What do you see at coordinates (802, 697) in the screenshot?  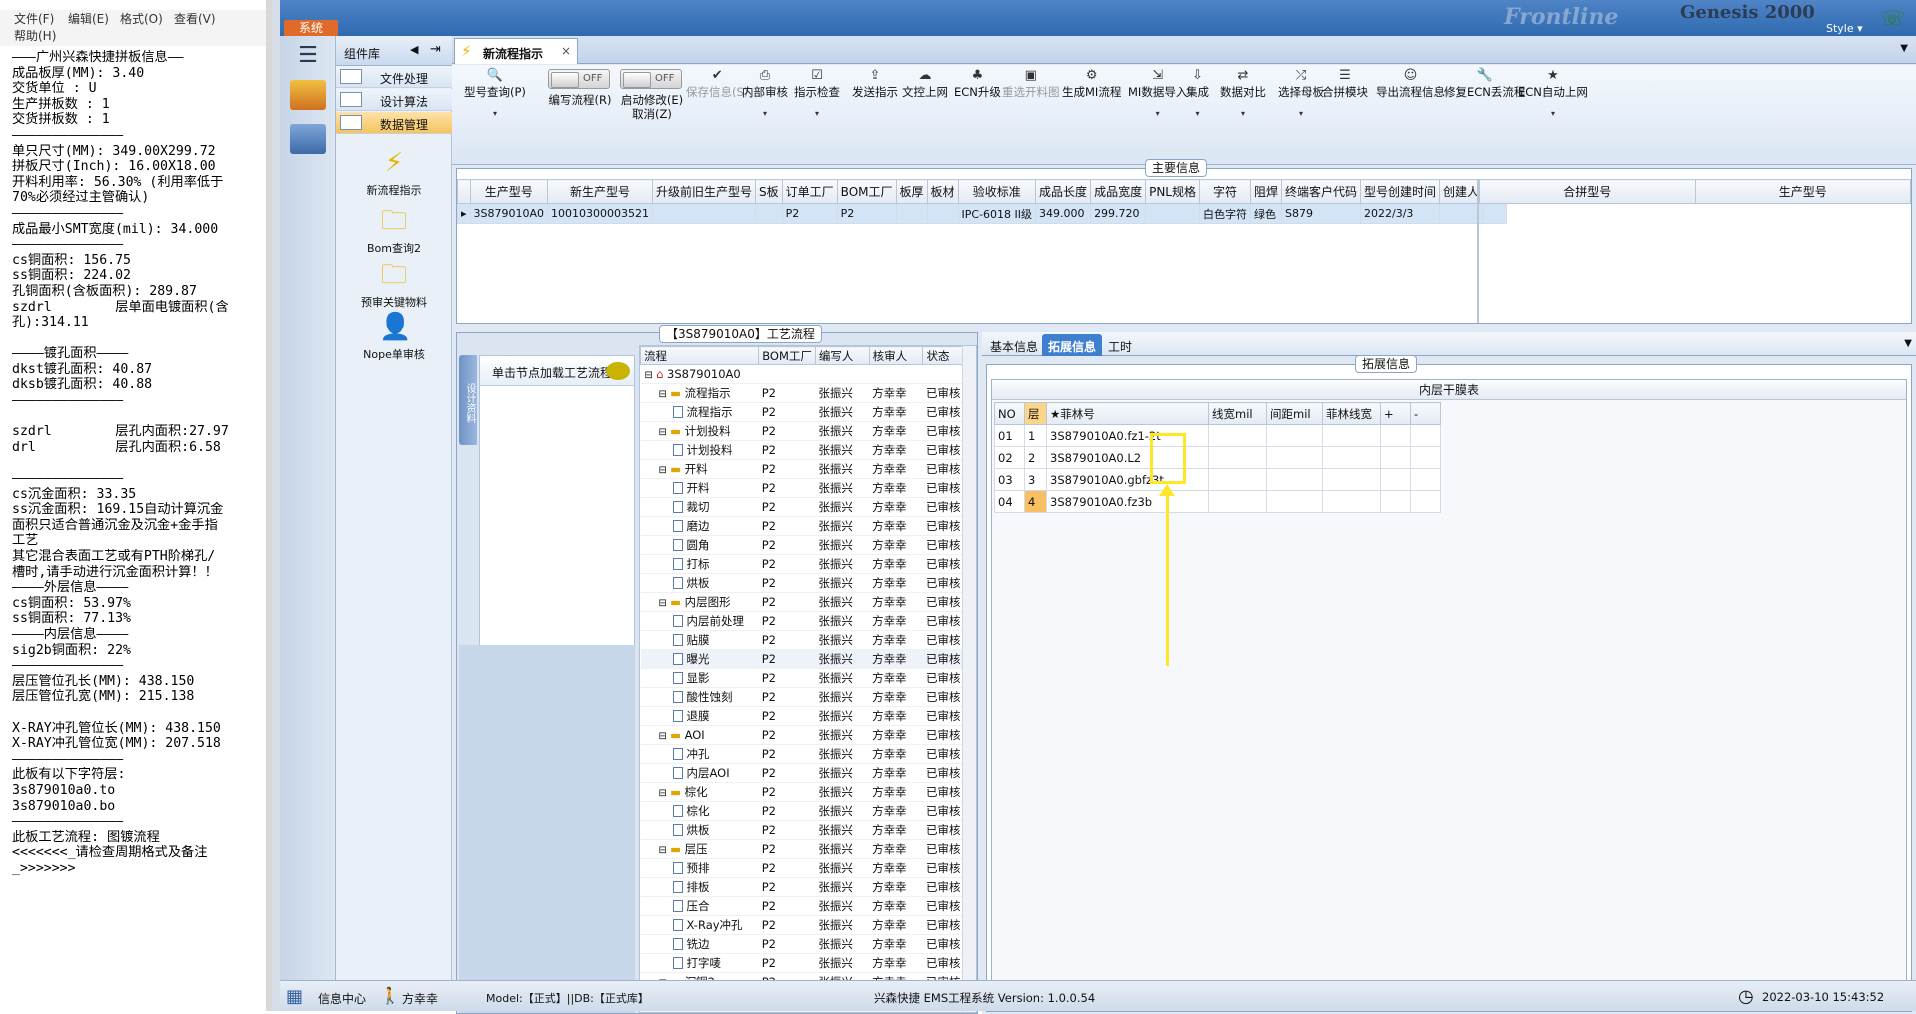 I see `tree-row: 酸性蚀刻 P2 张振兴 方幸幸 已审核` at bounding box center [802, 697].